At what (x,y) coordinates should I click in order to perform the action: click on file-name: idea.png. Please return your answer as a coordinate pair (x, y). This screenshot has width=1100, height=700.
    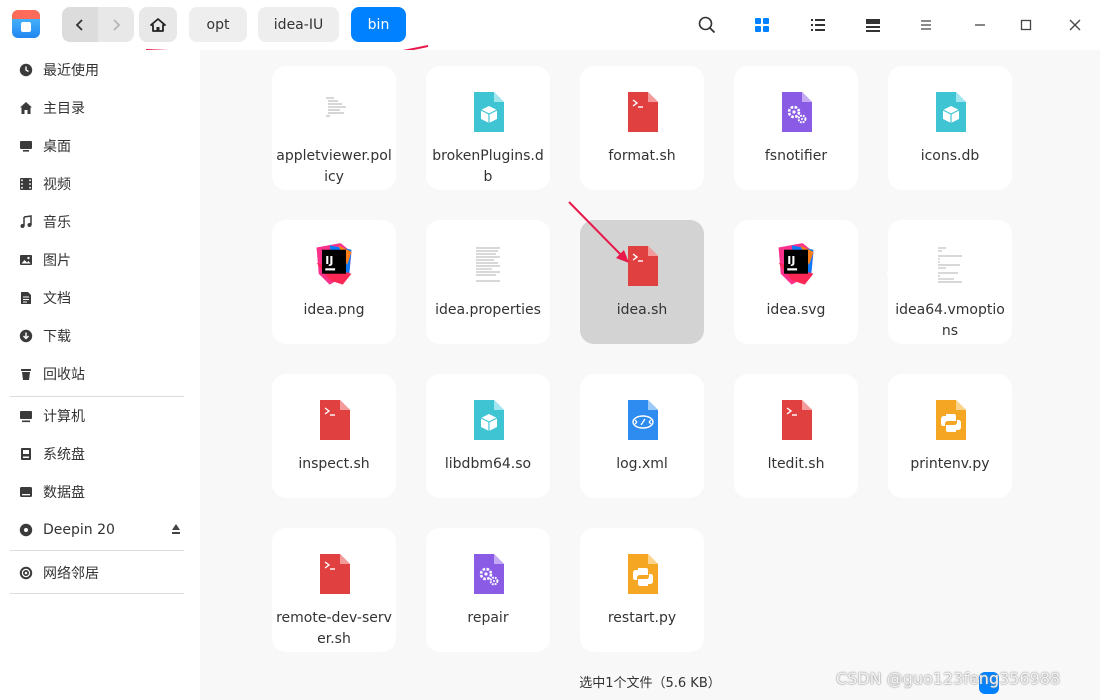
    Looking at the image, I should click on (334, 310).